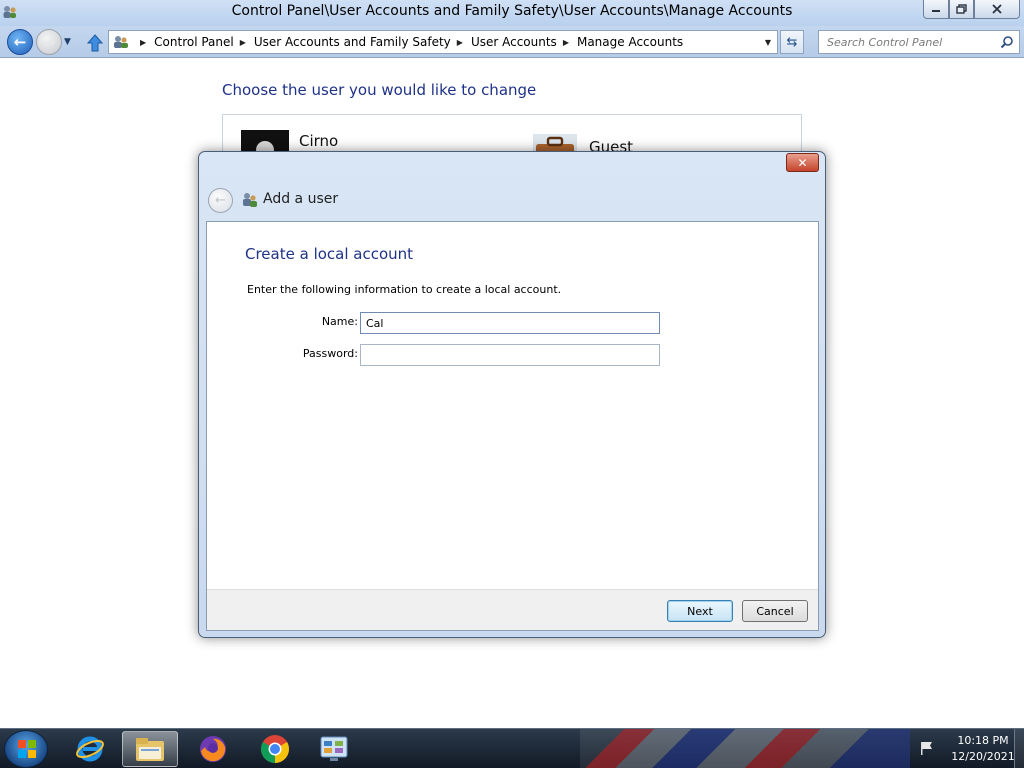 The image size is (1024, 768). What do you see at coordinates (329, 254) in the screenshot?
I see `section-title: Create a local account` at bounding box center [329, 254].